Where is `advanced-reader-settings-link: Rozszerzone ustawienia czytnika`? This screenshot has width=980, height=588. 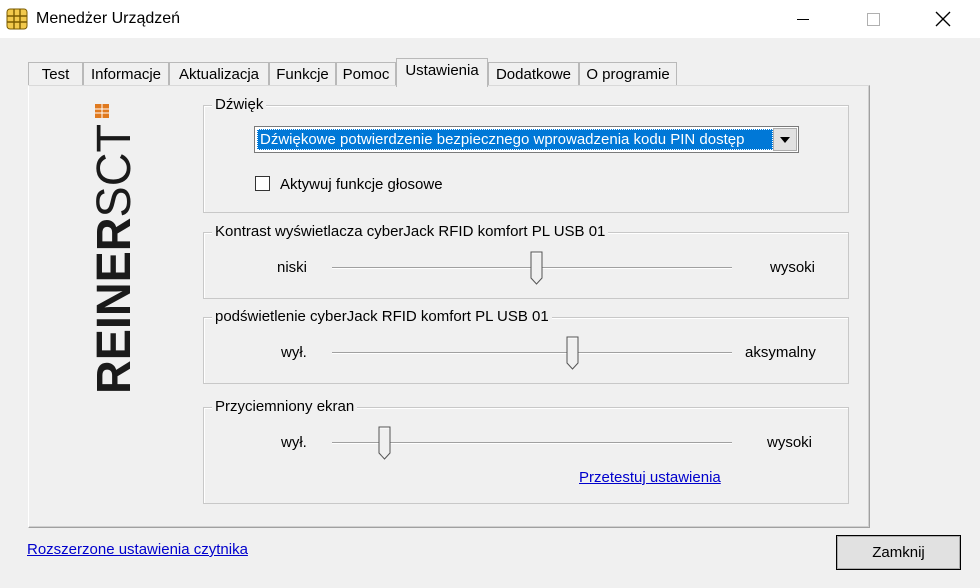
advanced-reader-settings-link: Rozszerzone ustawienia czytnika is located at coordinates (137, 549).